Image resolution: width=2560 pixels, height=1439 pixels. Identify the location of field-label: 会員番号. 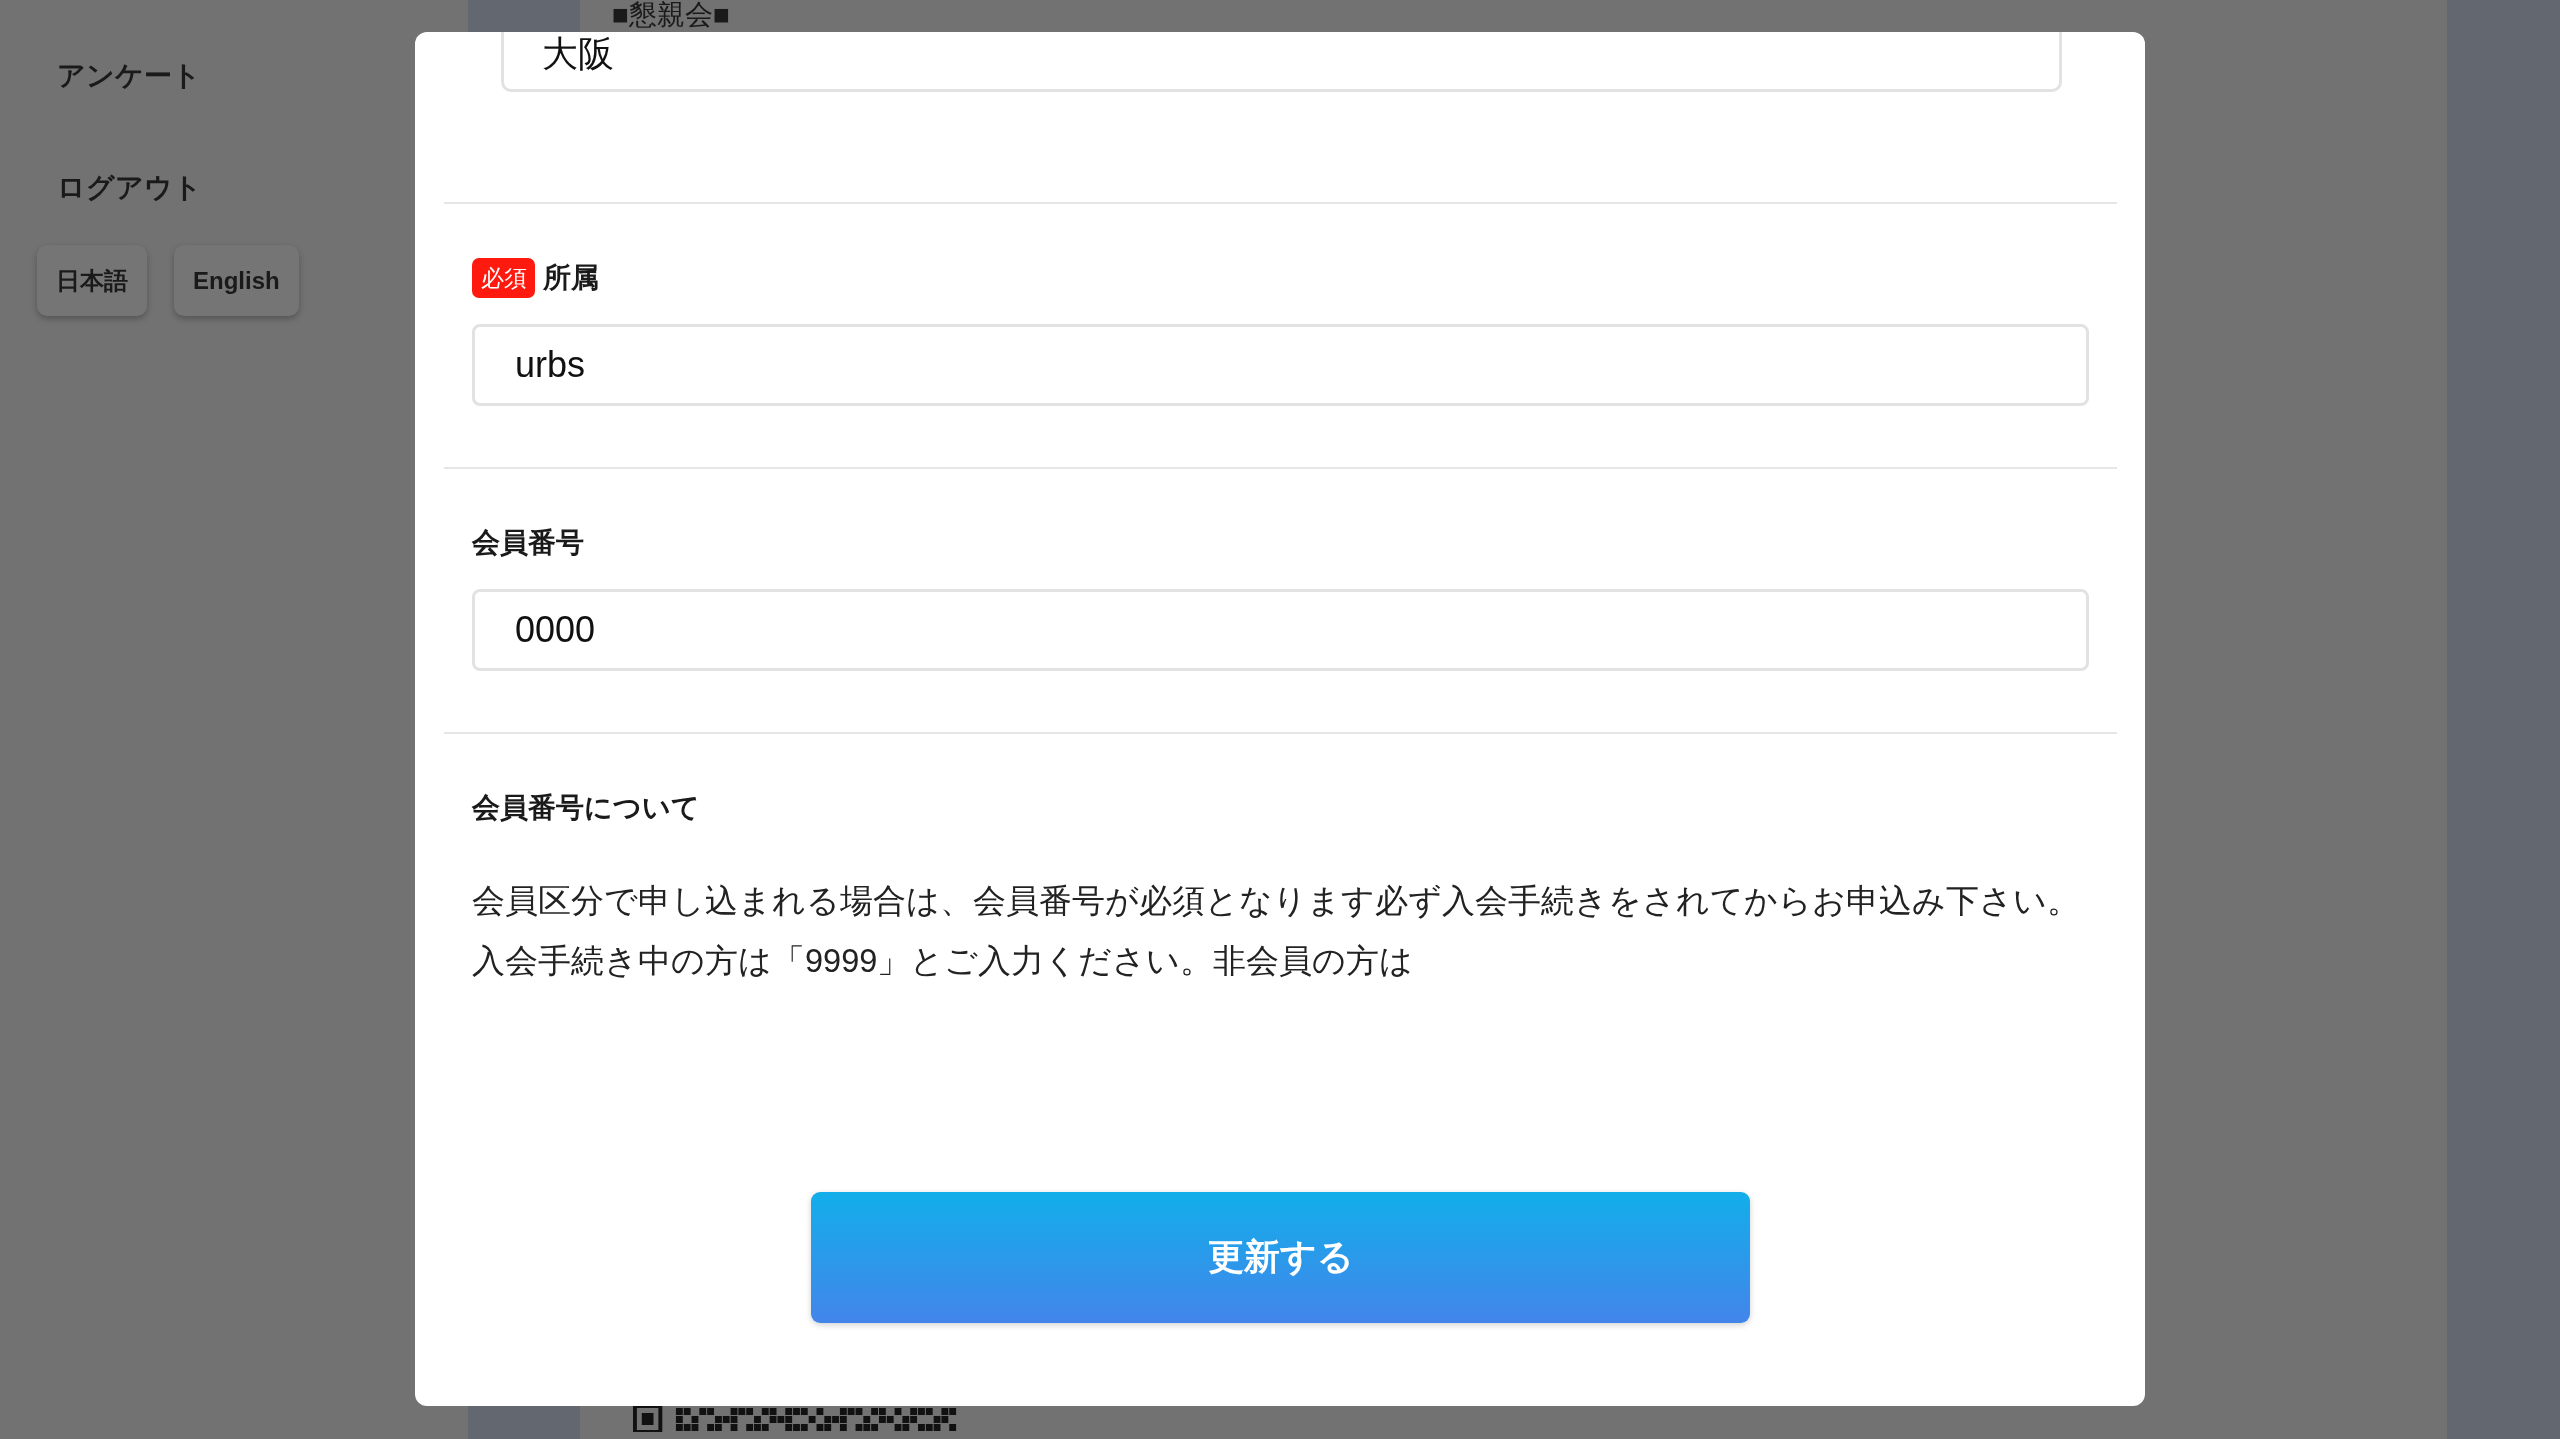
(528, 543).